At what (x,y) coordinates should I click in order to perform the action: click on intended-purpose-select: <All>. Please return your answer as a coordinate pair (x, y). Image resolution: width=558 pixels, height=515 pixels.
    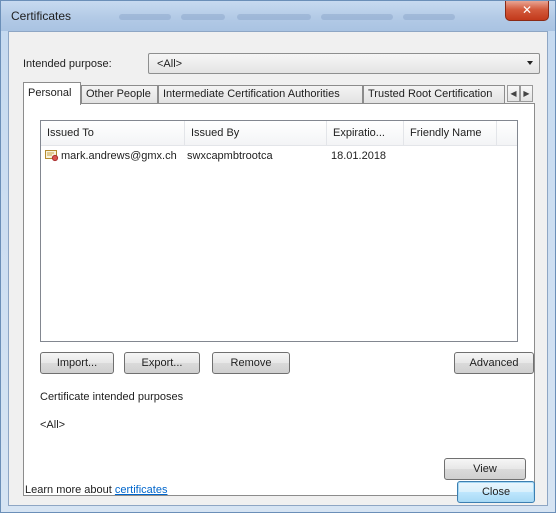
    Looking at the image, I should click on (344, 63).